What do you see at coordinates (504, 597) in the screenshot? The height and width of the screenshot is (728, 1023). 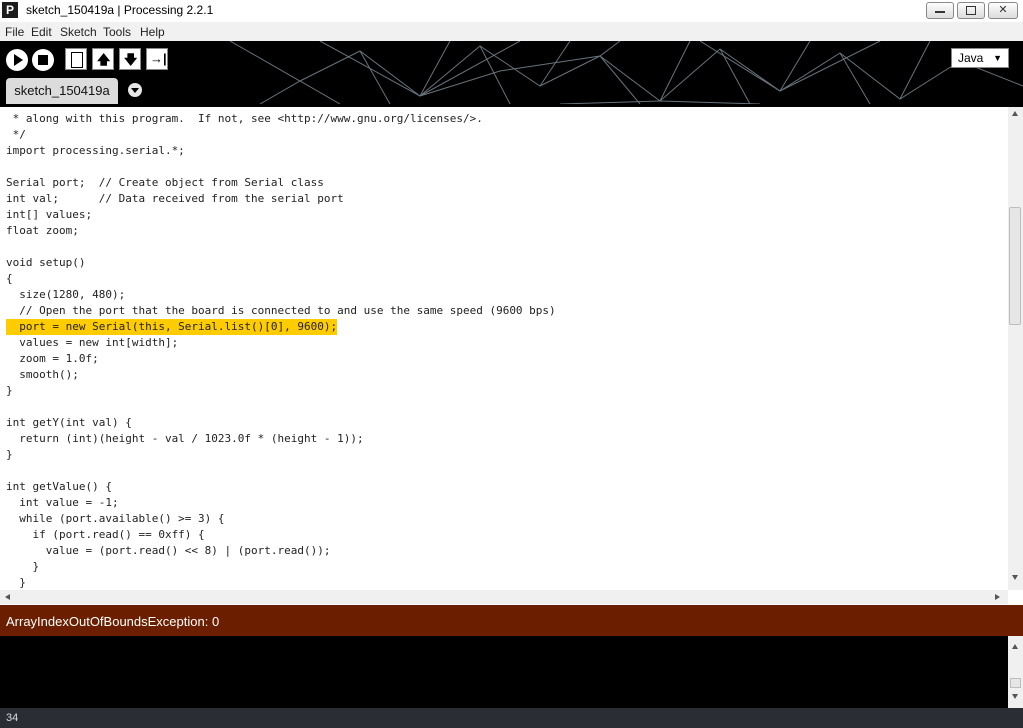 I see `editor-horizontal-scrollbar` at bounding box center [504, 597].